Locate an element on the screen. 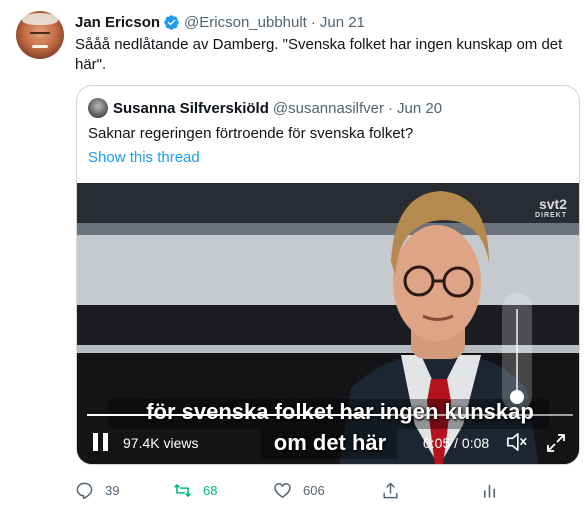 The height and width of the screenshot is (510, 585). avatar-eyes is located at coordinates (40, 35).